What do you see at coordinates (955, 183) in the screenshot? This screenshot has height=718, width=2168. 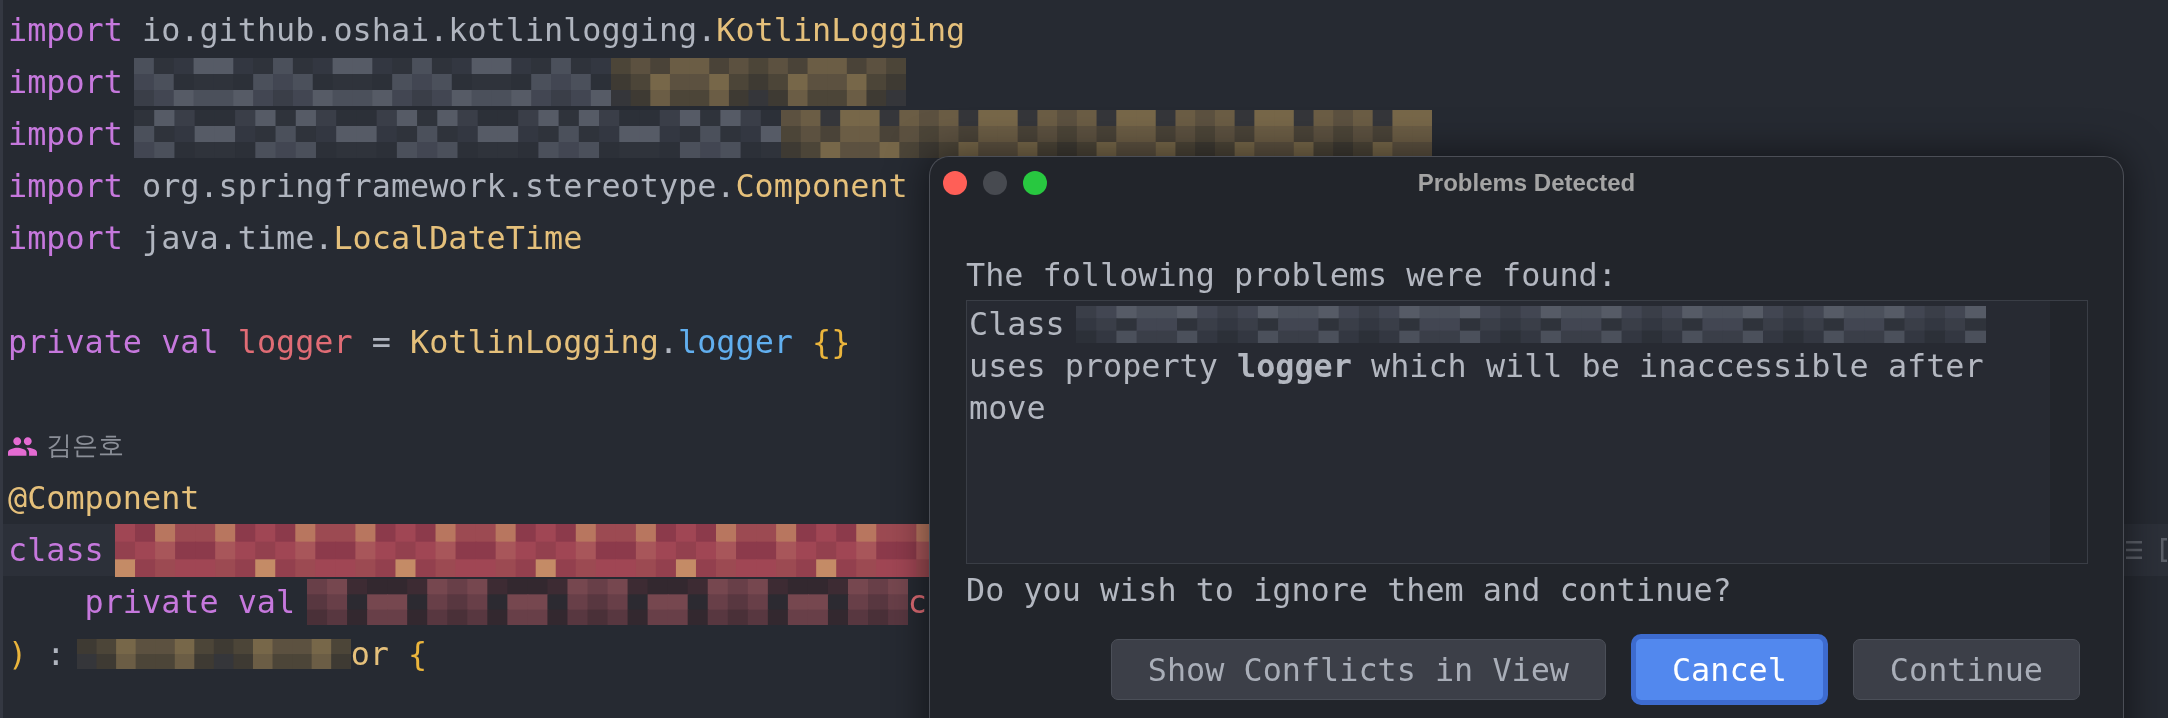 I see `close-button` at bounding box center [955, 183].